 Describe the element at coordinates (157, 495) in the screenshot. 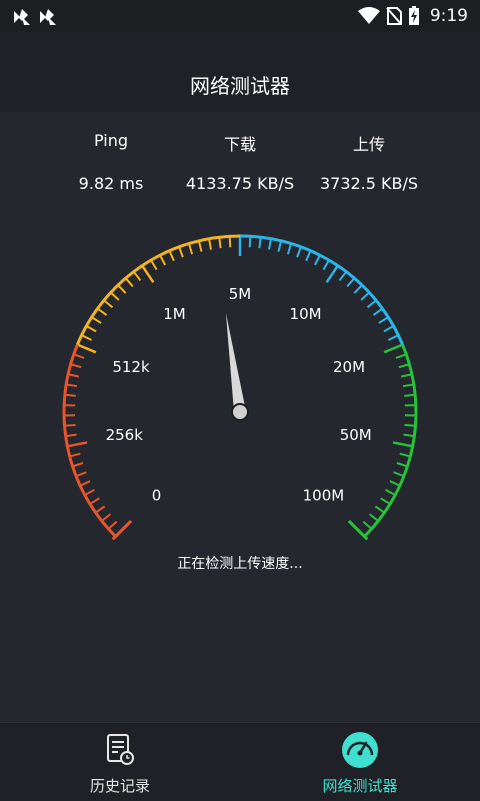

I see `gauge-scale-label: 0` at that location.